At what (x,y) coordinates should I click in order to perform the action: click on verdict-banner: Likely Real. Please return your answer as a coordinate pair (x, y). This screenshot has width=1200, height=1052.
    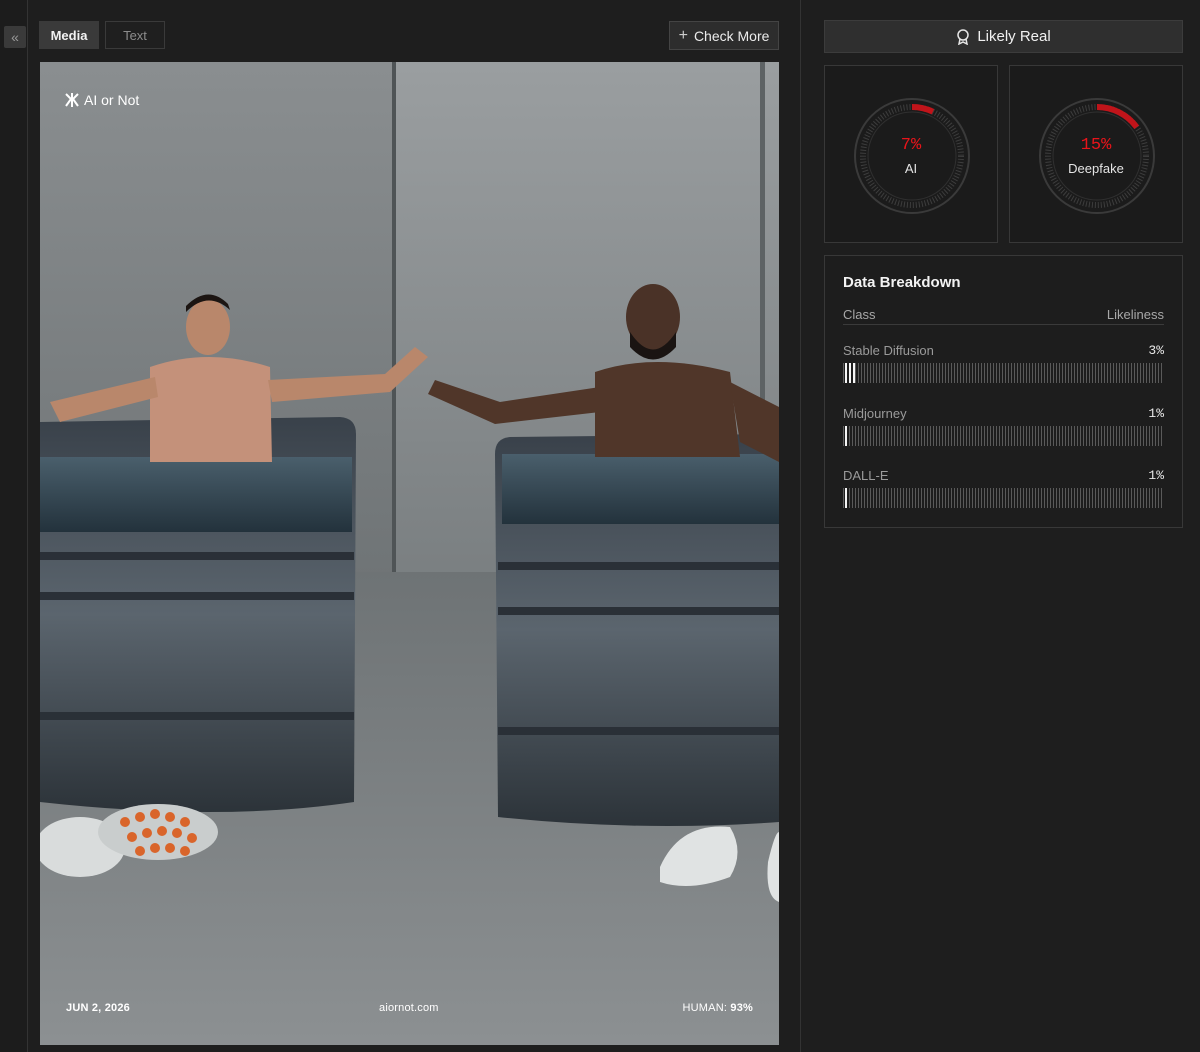
    Looking at the image, I should click on (1003, 36).